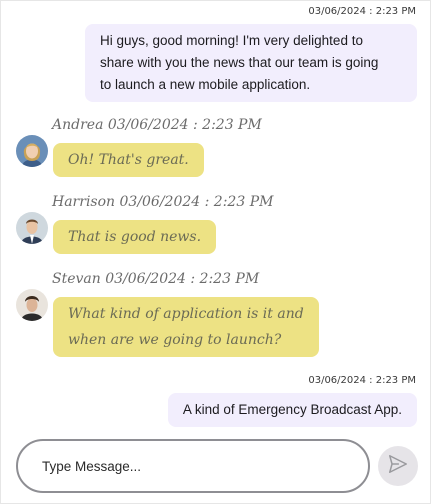 Image resolution: width=431 pixels, height=504 pixels. I want to click on message-composer, so click(193, 466).